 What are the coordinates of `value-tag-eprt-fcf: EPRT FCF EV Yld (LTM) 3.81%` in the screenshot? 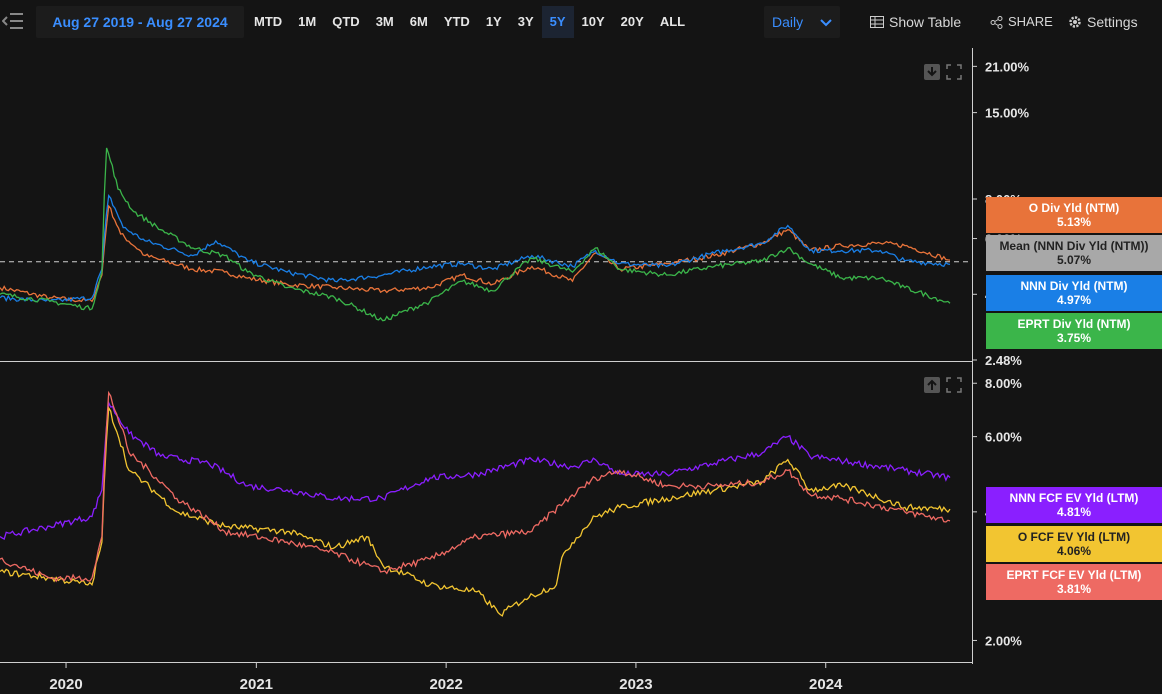 It's located at (1074, 582).